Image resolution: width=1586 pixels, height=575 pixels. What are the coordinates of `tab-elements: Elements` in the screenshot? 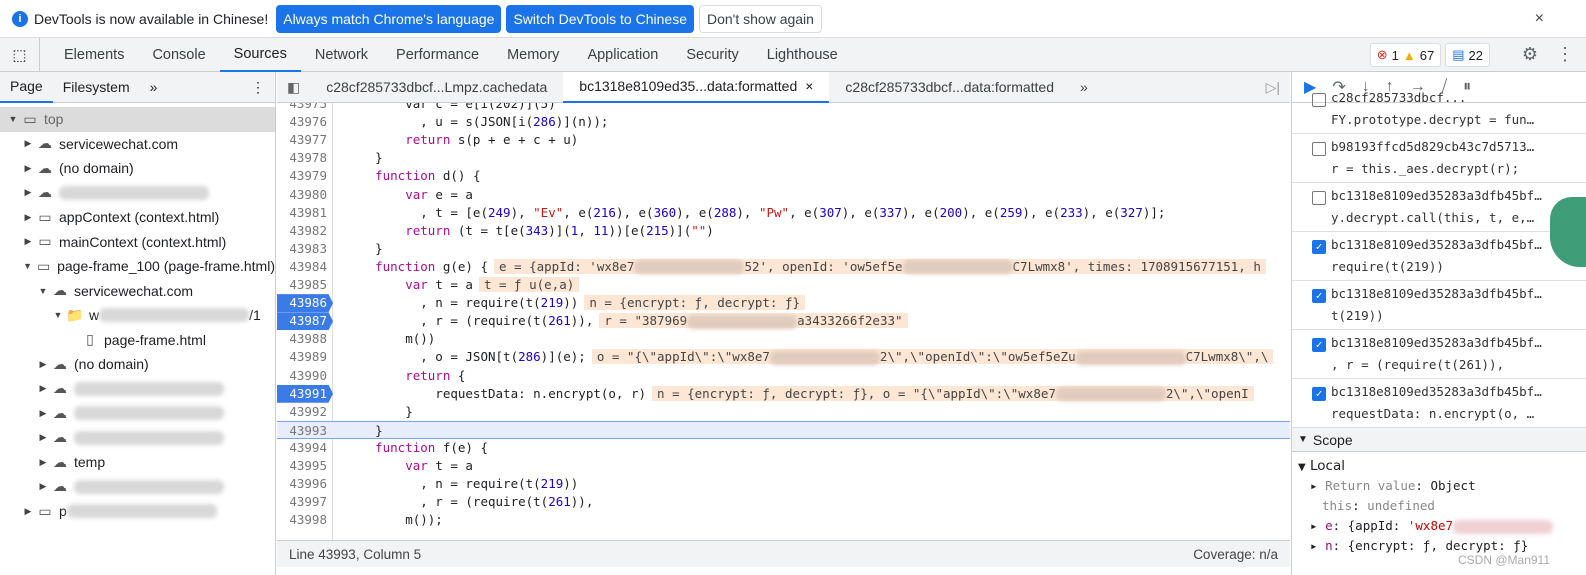 It's located at (94, 55).